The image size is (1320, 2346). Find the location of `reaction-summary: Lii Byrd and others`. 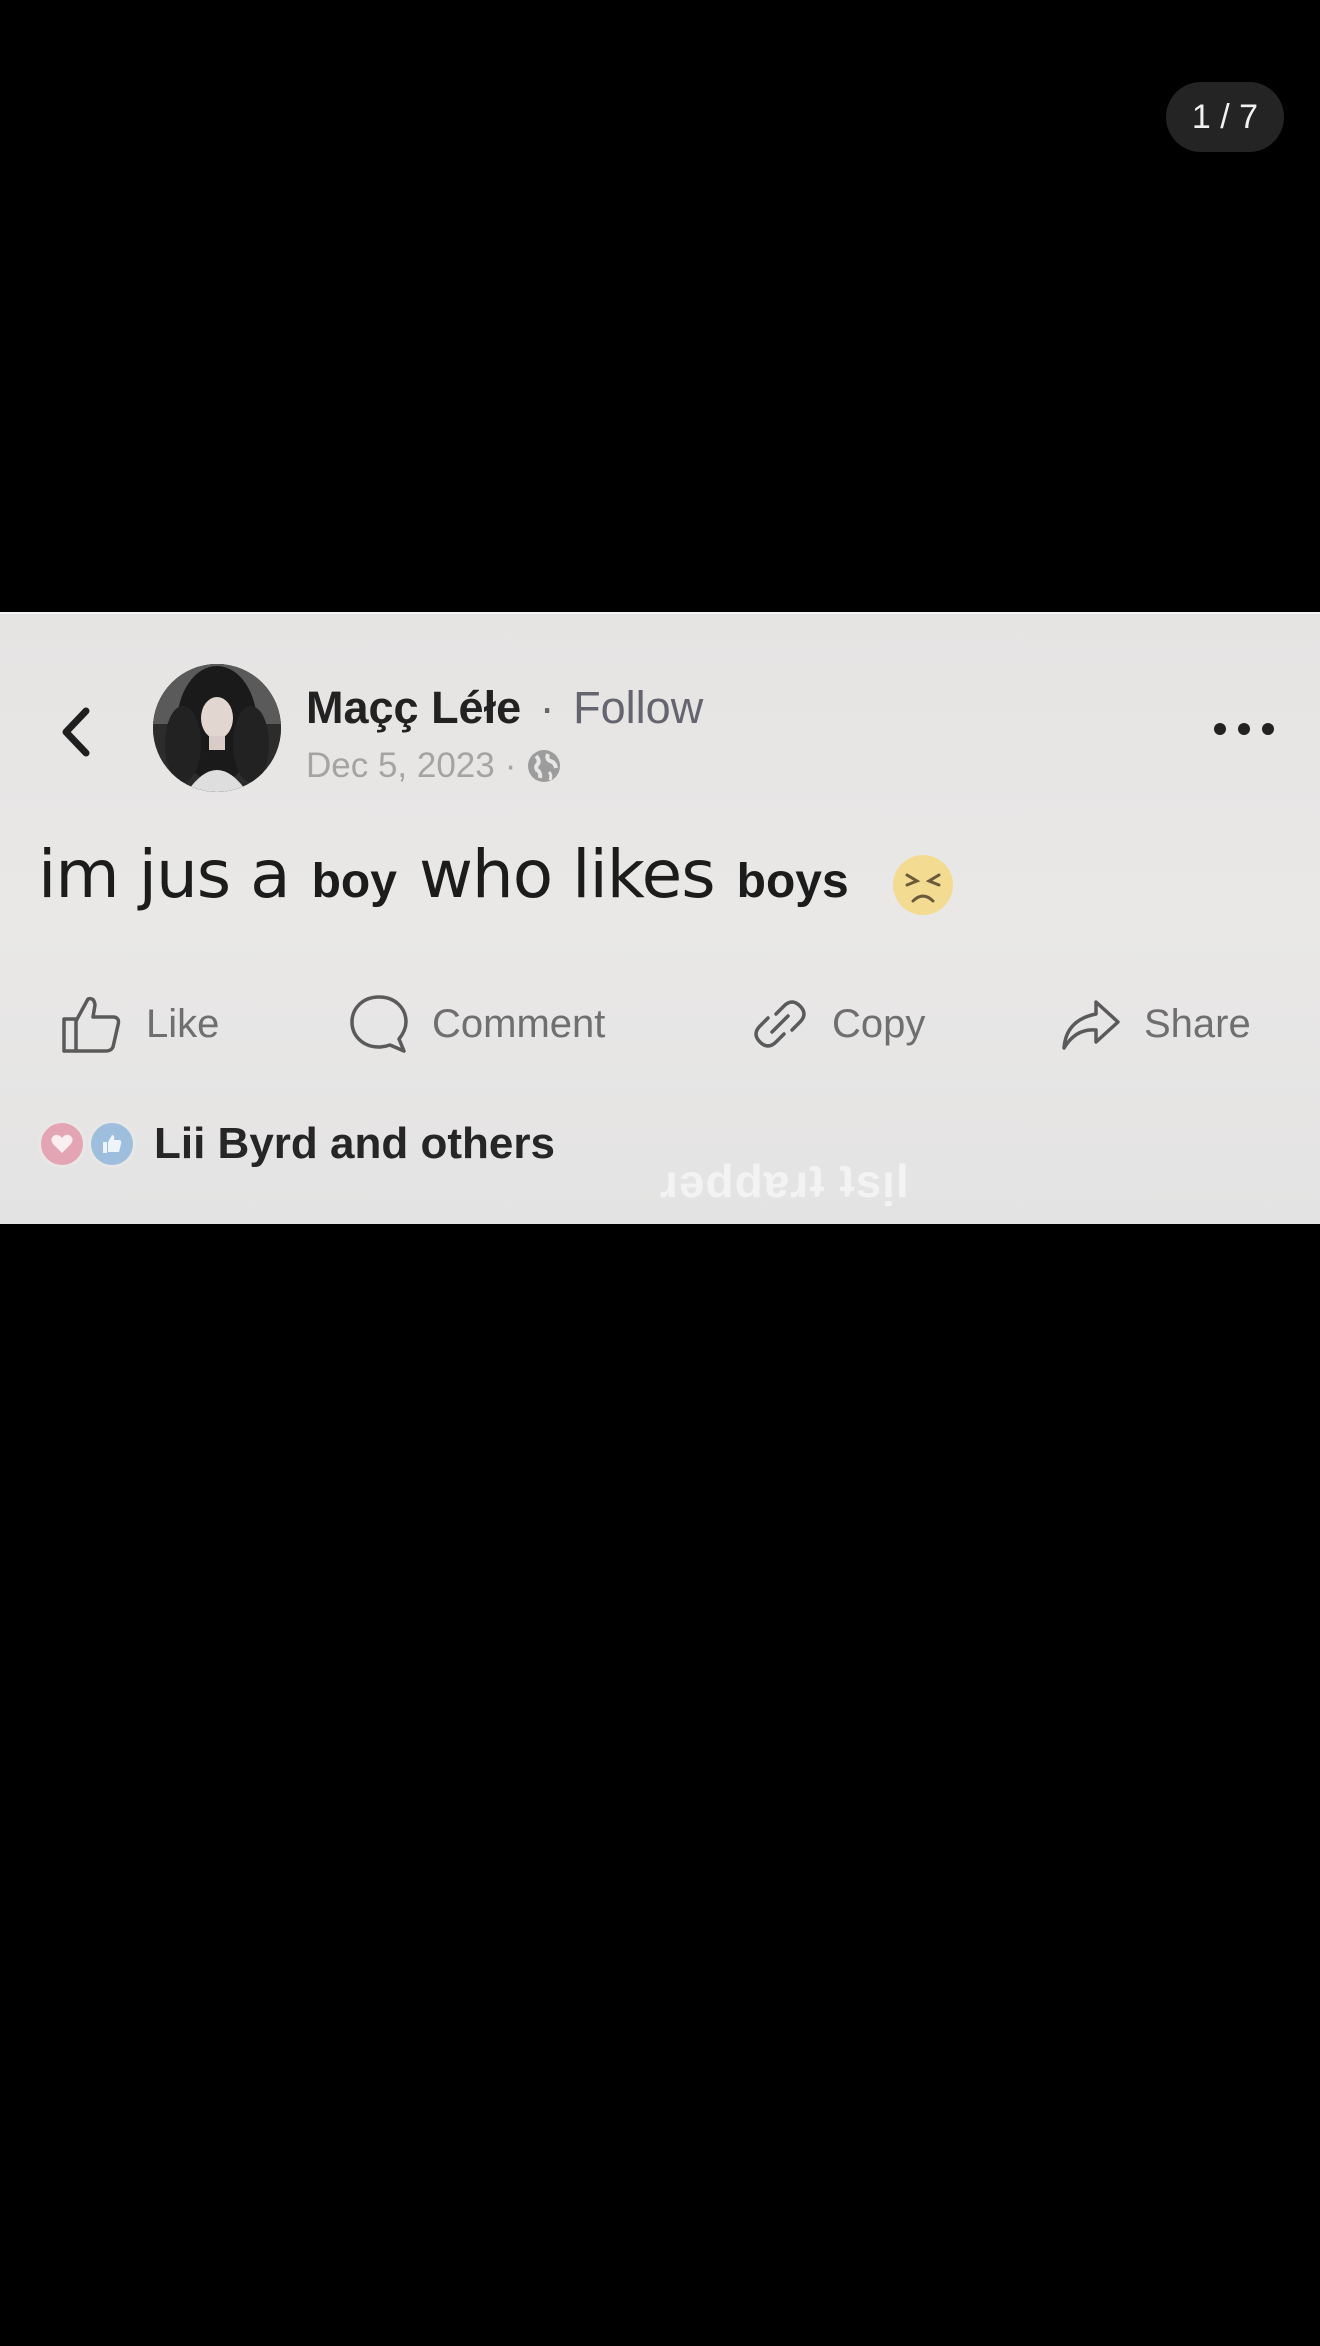

reaction-summary: Lii Byrd and others is located at coordinates (296, 1144).